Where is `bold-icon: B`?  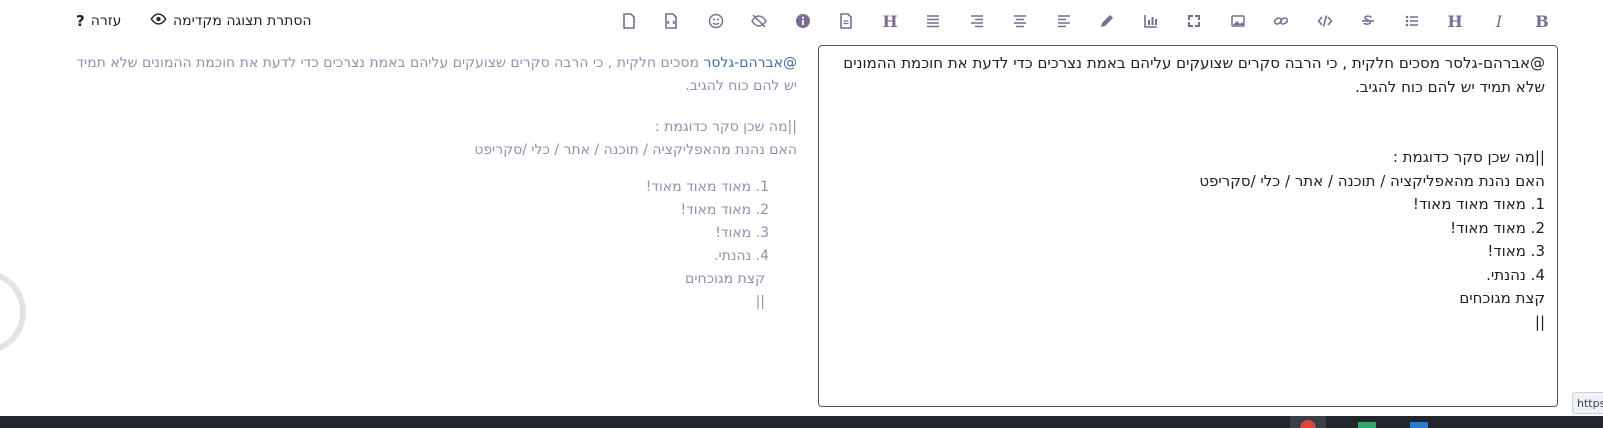 bold-icon: B is located at coordinates (1542, 21).